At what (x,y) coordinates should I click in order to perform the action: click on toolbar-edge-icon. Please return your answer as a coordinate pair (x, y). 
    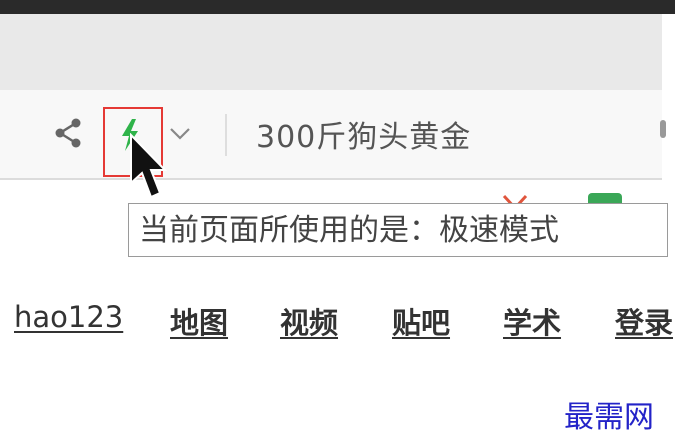
    Looking at the image, I should click on (663, 129).